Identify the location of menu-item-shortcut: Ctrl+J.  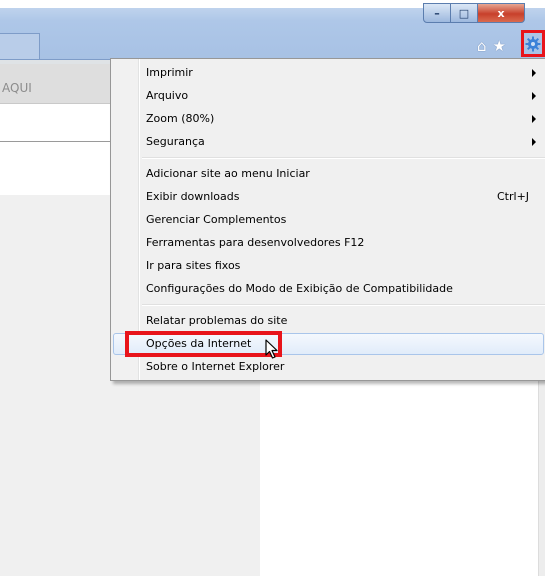
(513, 196).